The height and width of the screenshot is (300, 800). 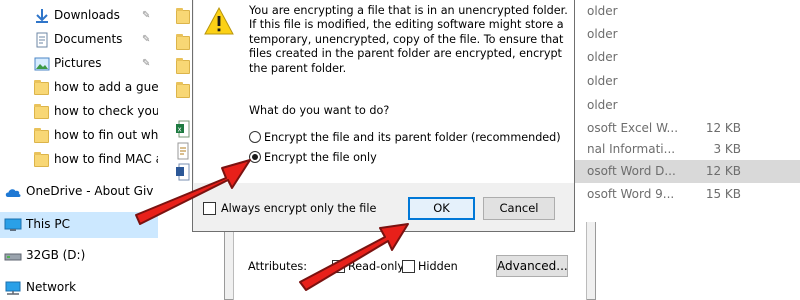 I want to click on nav-item-folder: how to fin out what, so click(x=79, y=136).